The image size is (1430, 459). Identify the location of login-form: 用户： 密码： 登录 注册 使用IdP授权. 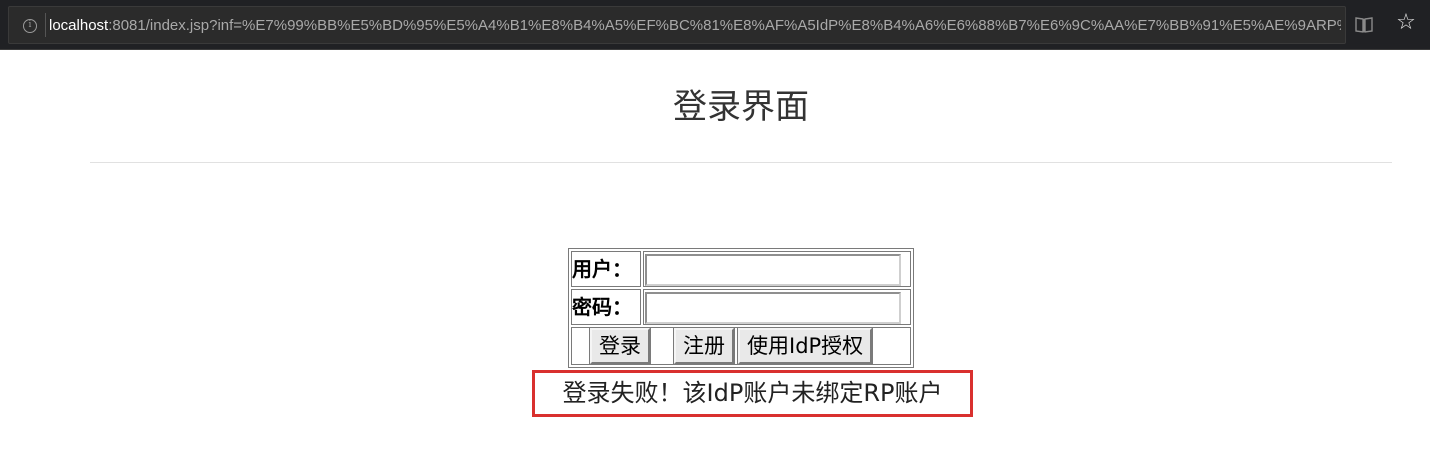
(741, 308).